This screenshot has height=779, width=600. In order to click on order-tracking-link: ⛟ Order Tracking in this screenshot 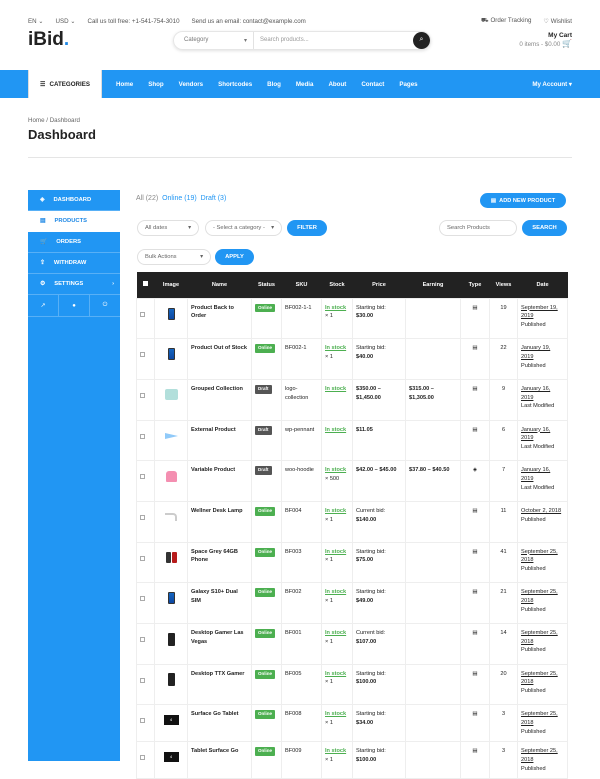, I will do `click(506, 21)`.